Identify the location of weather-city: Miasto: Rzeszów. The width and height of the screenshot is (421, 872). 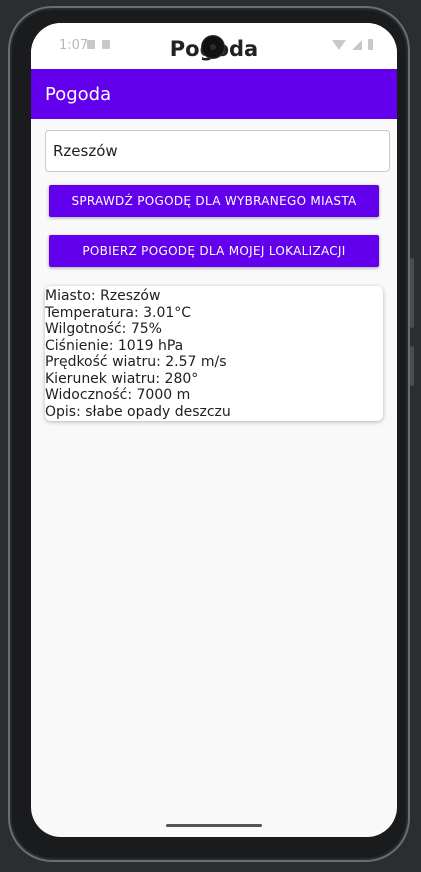
(103, 296).